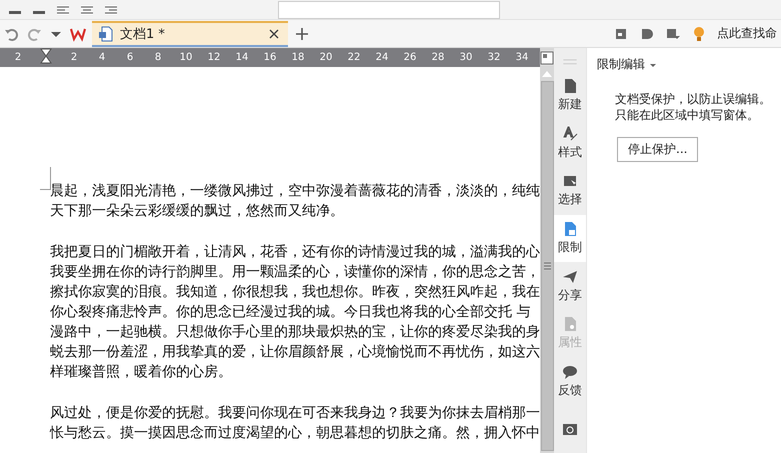 The height and width of the screenshot is (453, 781). Describe the element at coordinates (295, 292) in the screenshot. I see `text-line: 擦拭你寂寞的泪痕。我知道，你很想我，我也想你。昨夜，突然狂风咋起，我在` at that location.